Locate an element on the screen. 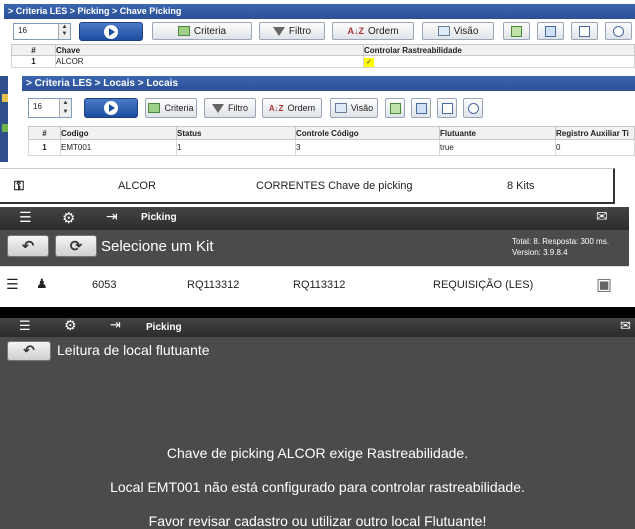  code-icon is located at coordinates (584, 31).